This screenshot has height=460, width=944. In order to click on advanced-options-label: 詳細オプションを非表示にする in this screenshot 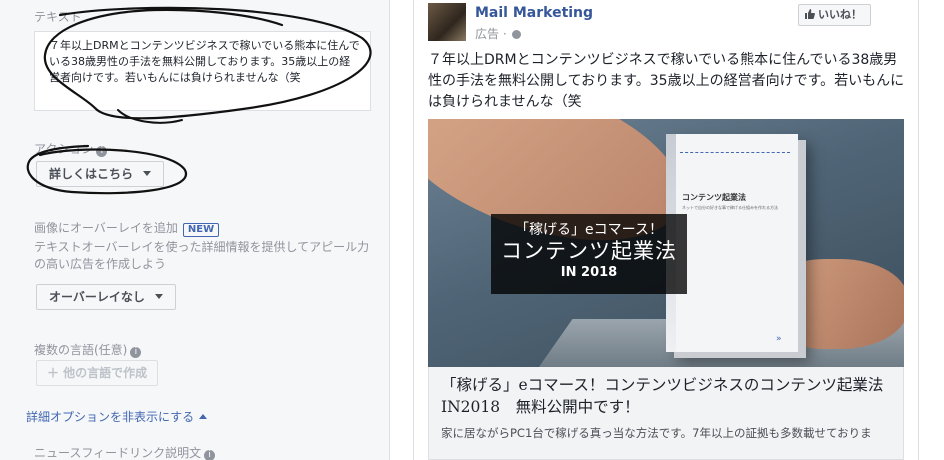, I will do `click(110, 417)`.